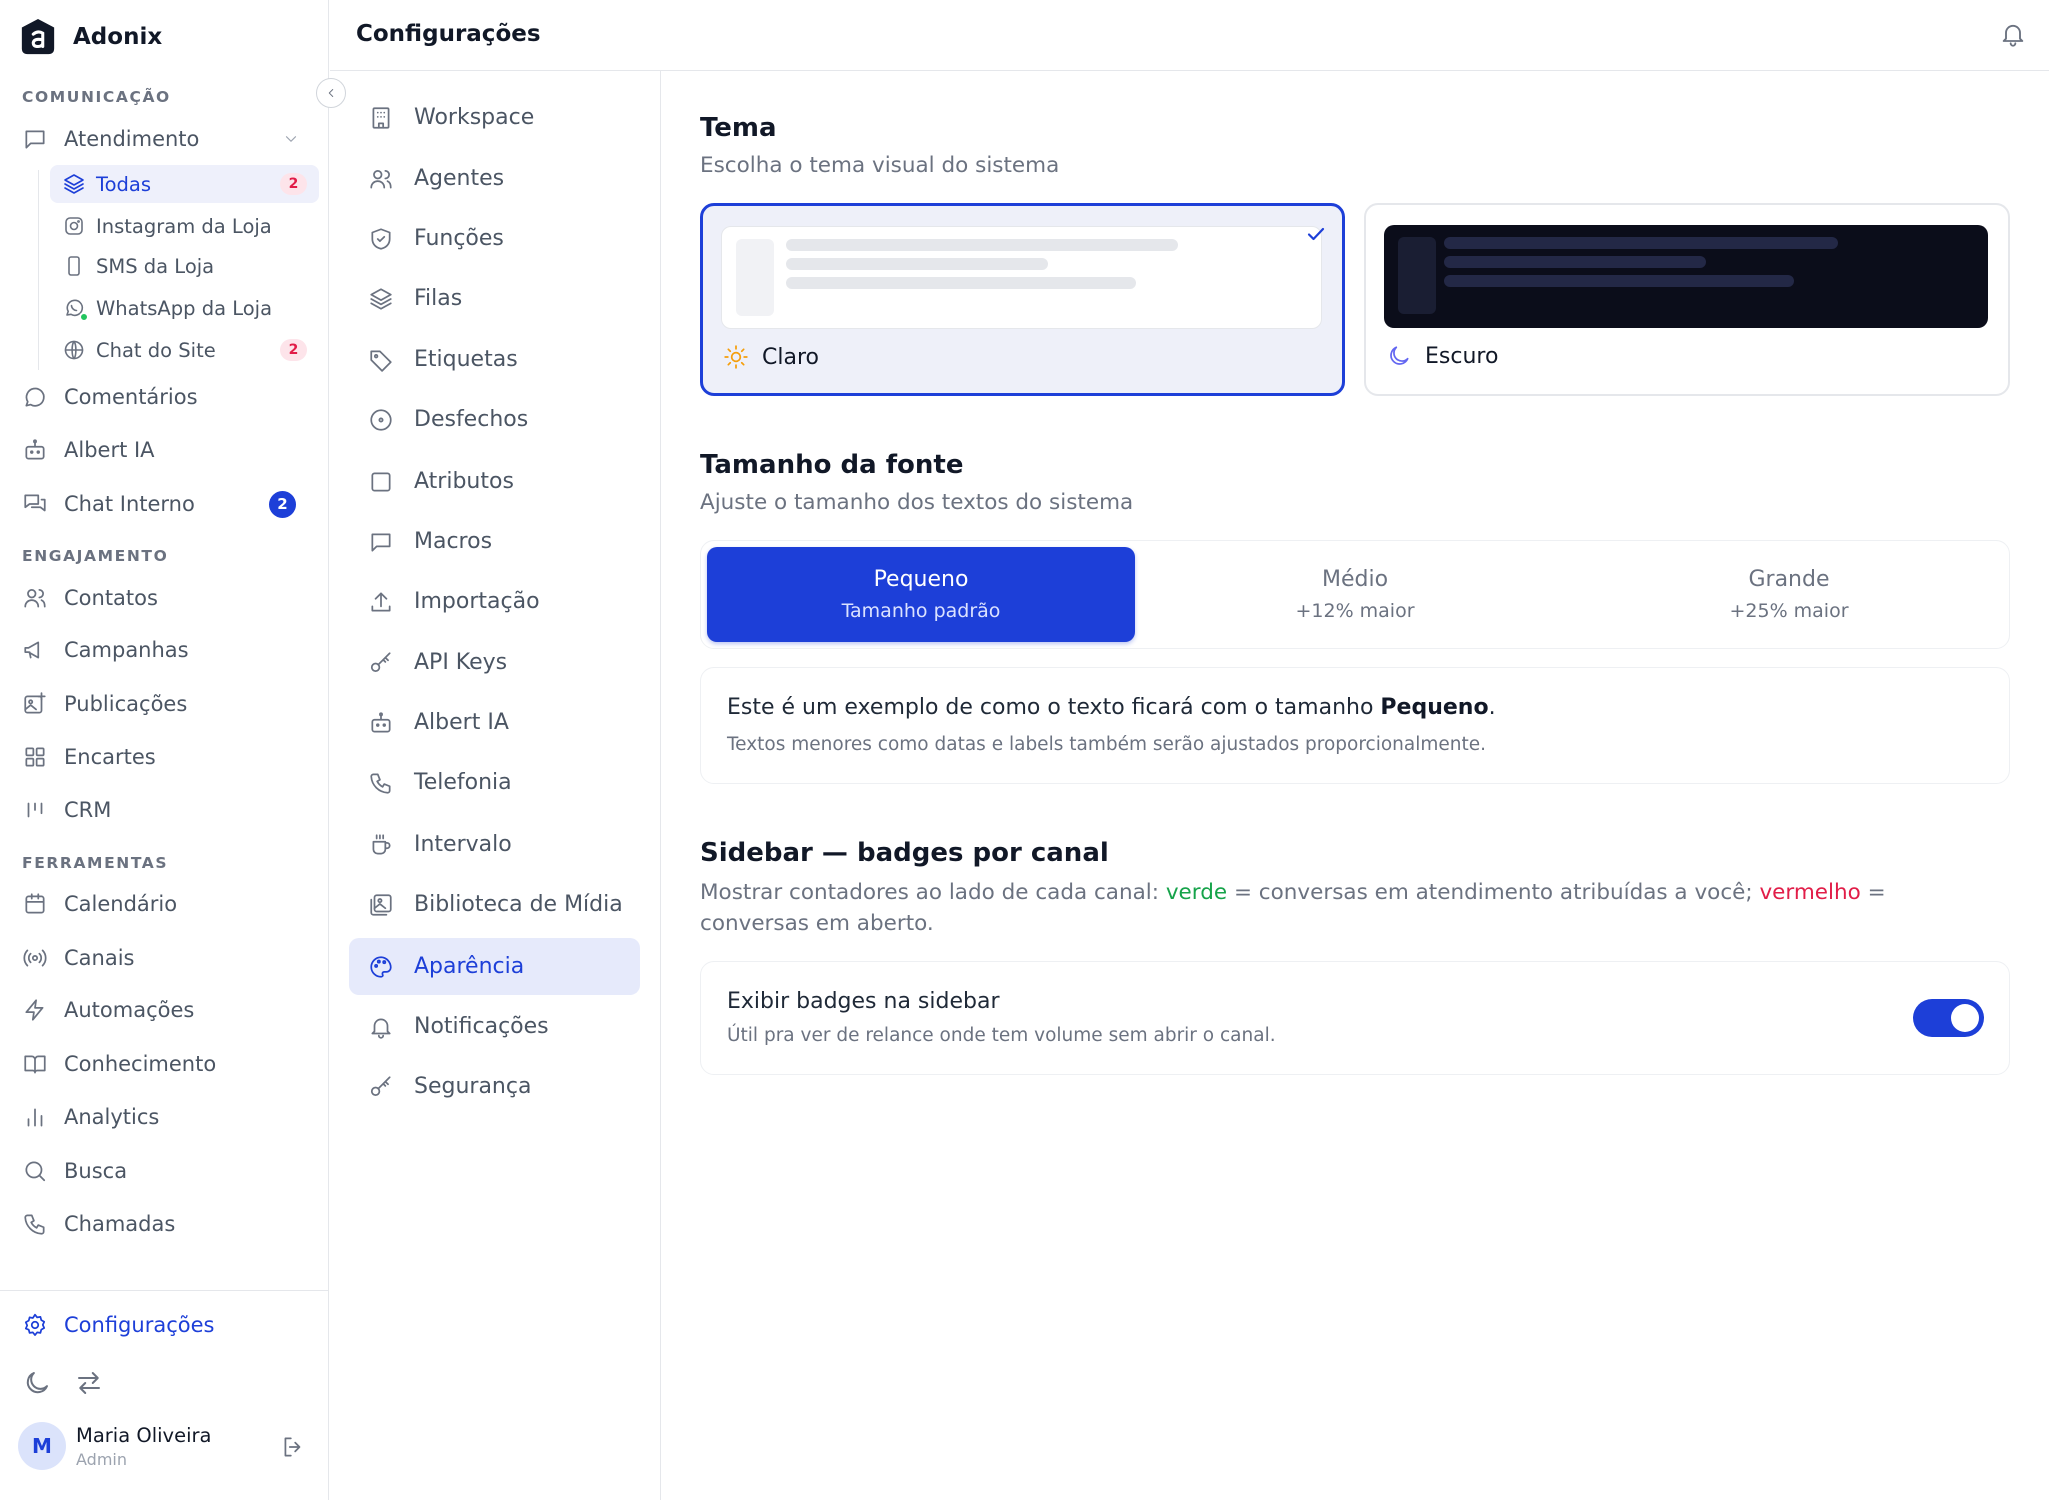 This screenshot has height=1500, width=2049. I want to click on option-sub: +12% maior, so click(1355, 611).